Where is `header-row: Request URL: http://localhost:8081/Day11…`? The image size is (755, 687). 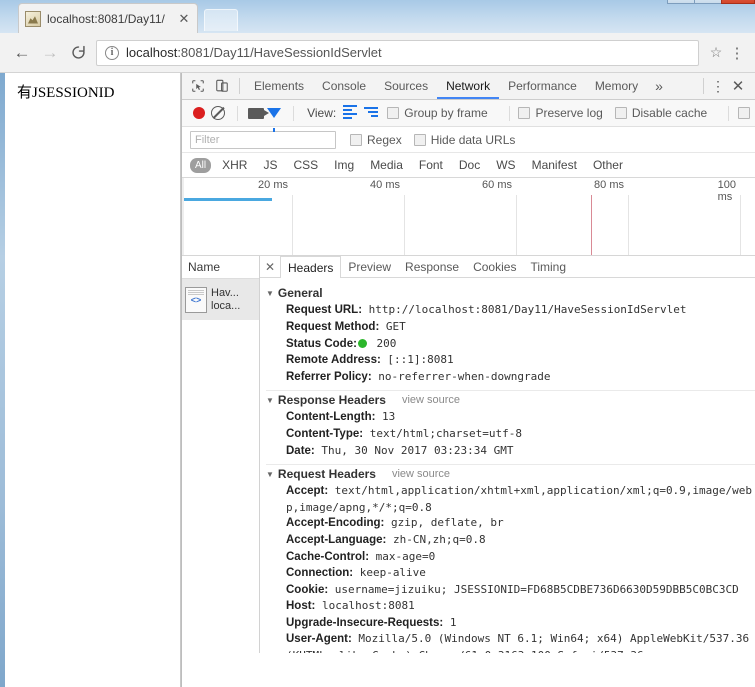 header-row: Request URL: http://localhost:8081/Day11… is located at coordinates (510, 310).